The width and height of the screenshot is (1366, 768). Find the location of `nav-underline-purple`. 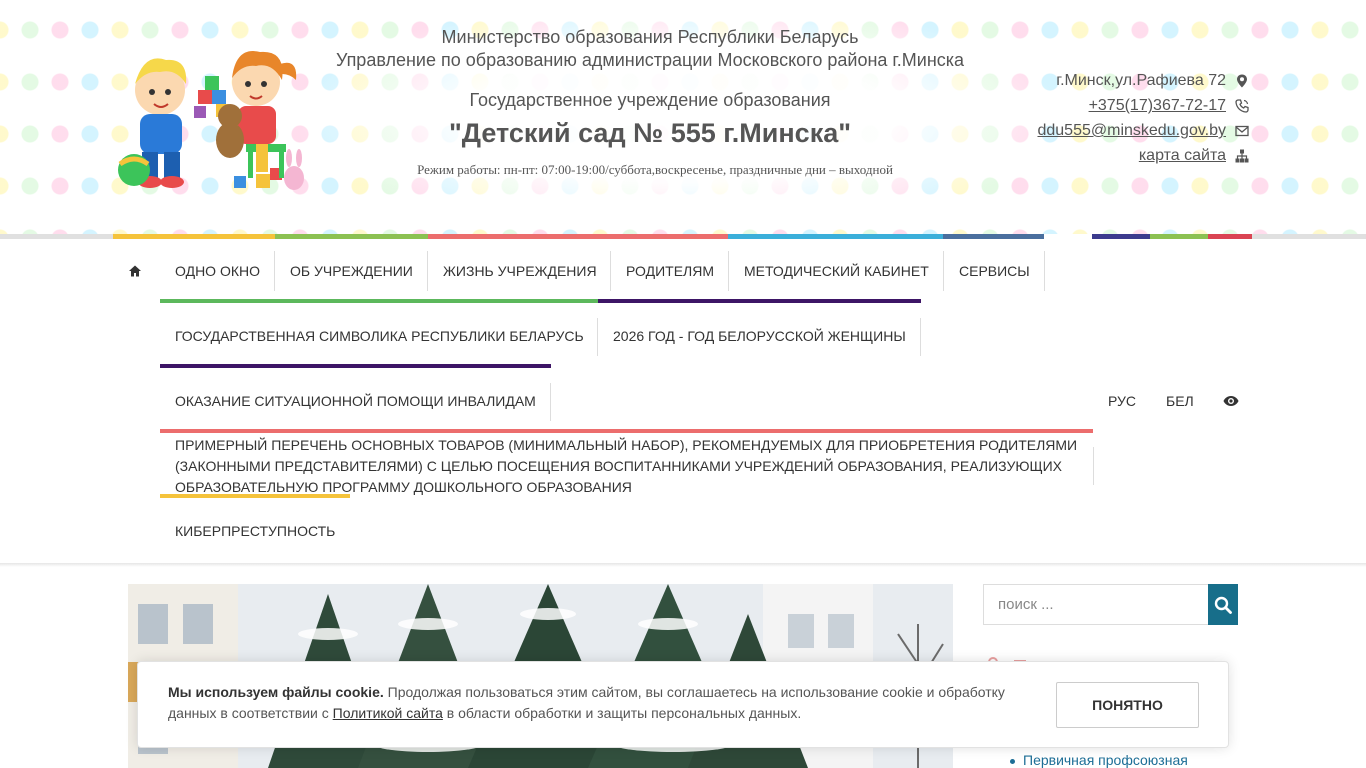

nav-underline-purple is located at coordinates (759, 301).